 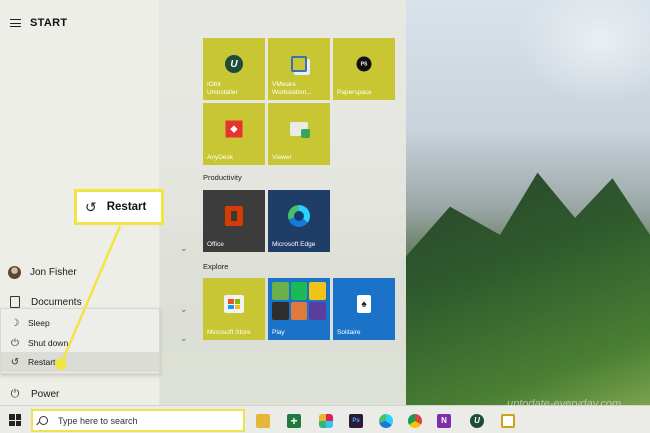 What do you see at coordinates (386, 421) in the screenshot?
I see `edge-icon` at bounding box center [386, 421].